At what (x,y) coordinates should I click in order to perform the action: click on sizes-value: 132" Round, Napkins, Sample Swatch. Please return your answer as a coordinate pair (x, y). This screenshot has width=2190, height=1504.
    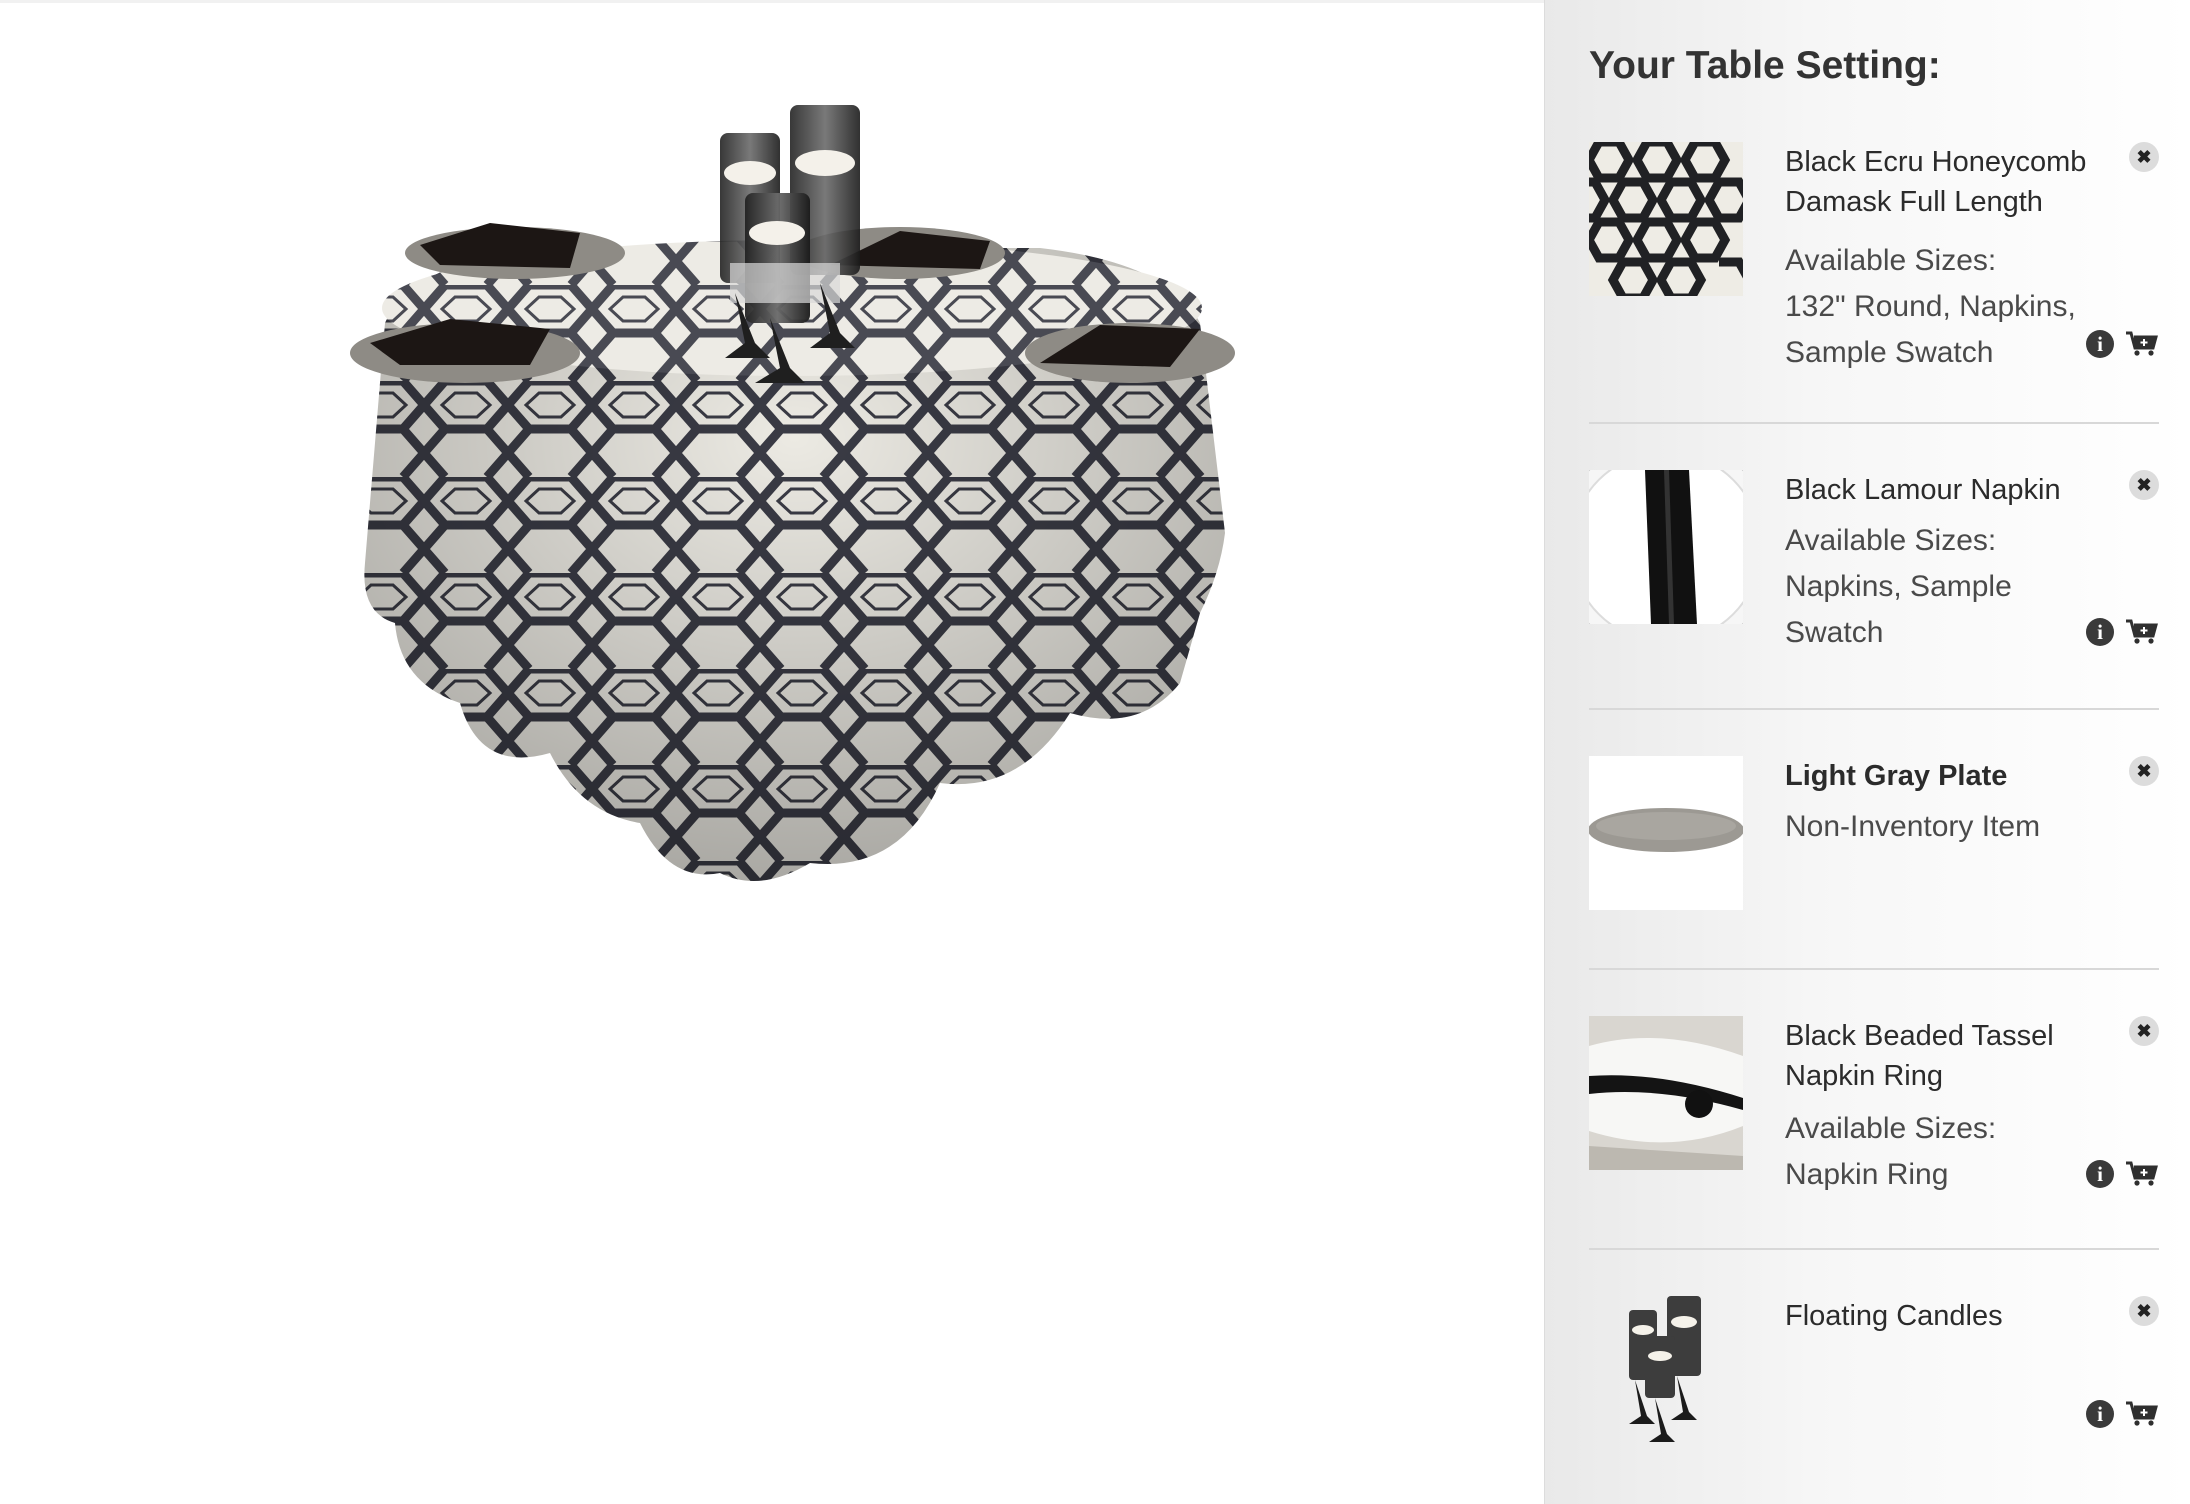
    Looking at the image, I should click on (1930, 329).